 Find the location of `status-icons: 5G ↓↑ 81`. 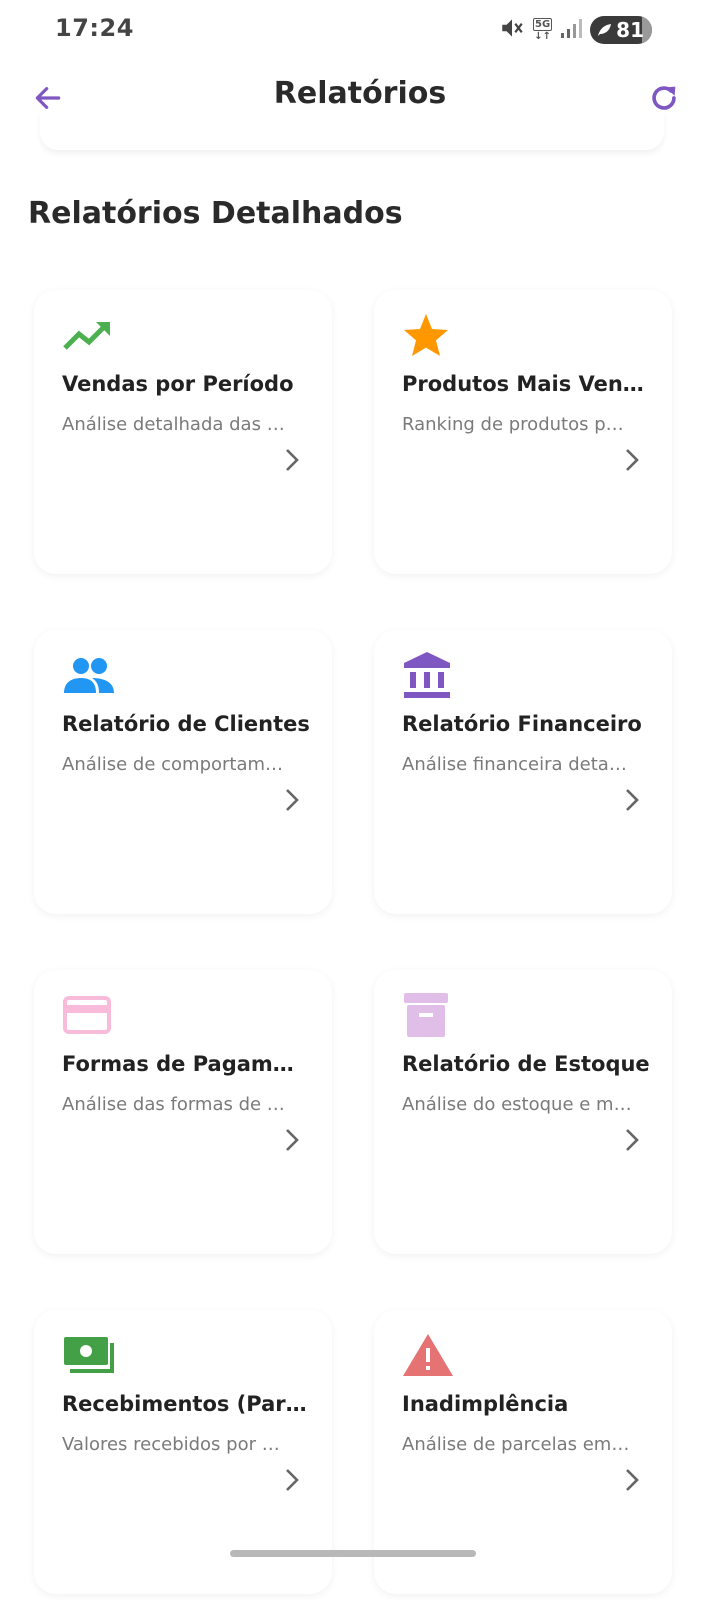

status-icons: 5G ↓↑ 81 is located at coordinates (575, 30).